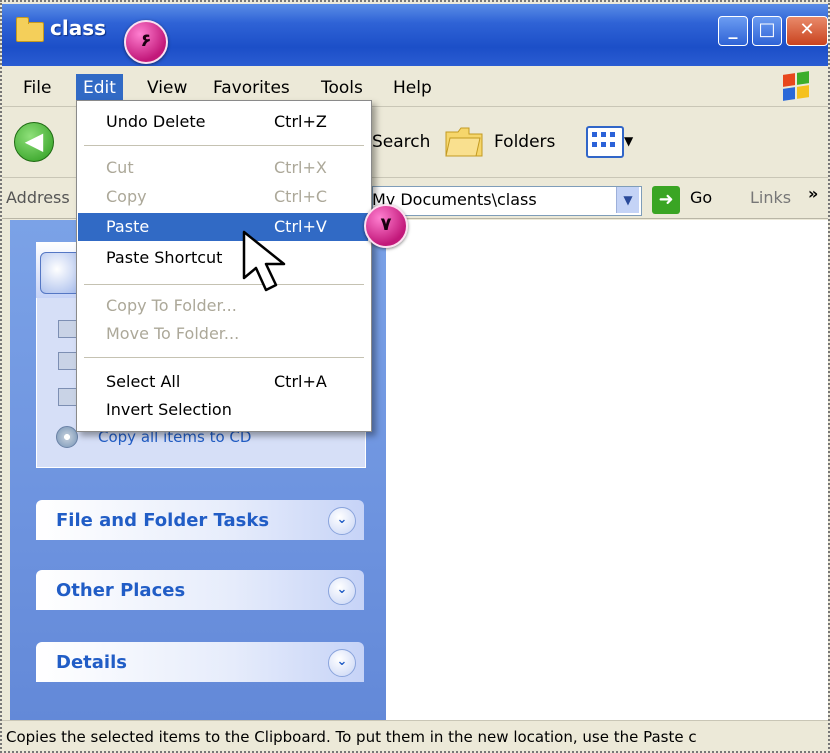 The height and width of the screenshot is (753, 830). I want to click on menu-paste: Paste, so click(127, 227).